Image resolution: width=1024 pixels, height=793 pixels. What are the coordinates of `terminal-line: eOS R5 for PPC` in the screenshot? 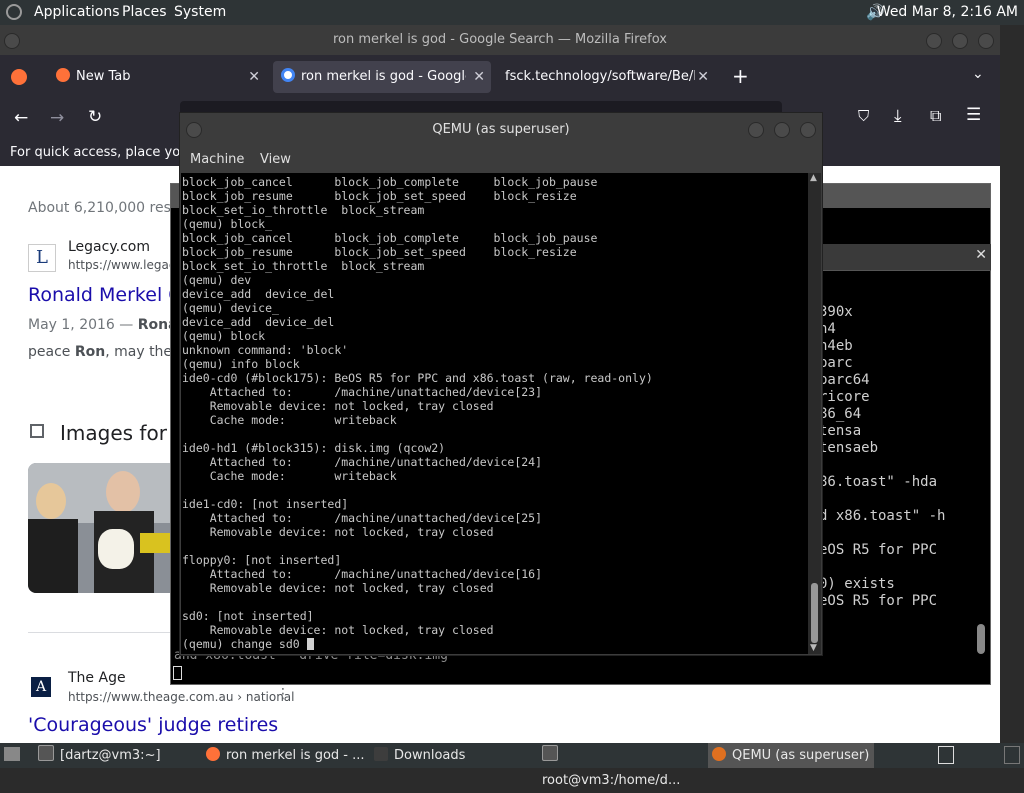 It's located at (878, 550).